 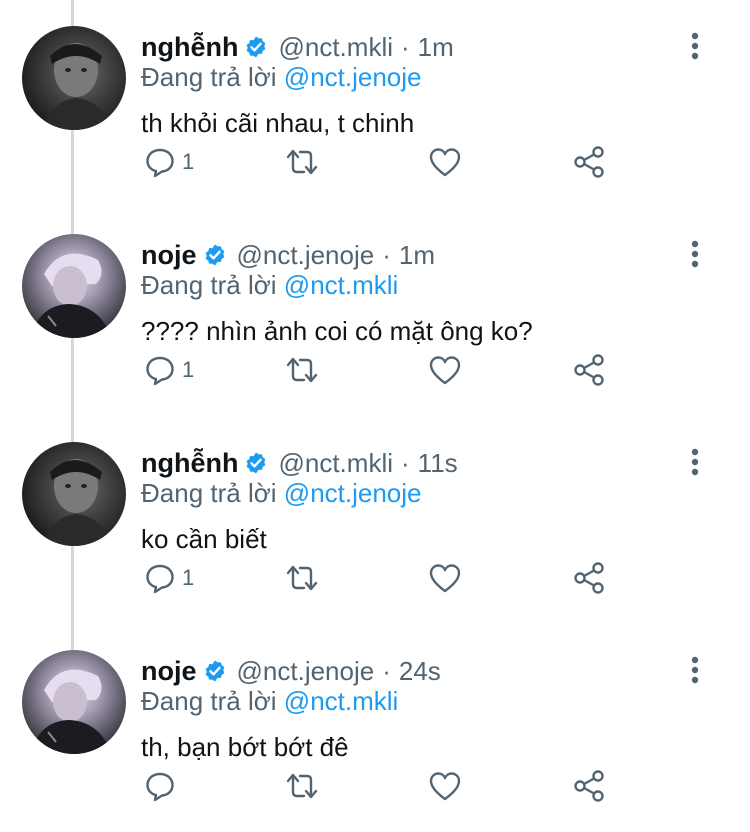 I want to click on tweet-text: th, bạn bớt bớt đê, so click(x=245, y=747).